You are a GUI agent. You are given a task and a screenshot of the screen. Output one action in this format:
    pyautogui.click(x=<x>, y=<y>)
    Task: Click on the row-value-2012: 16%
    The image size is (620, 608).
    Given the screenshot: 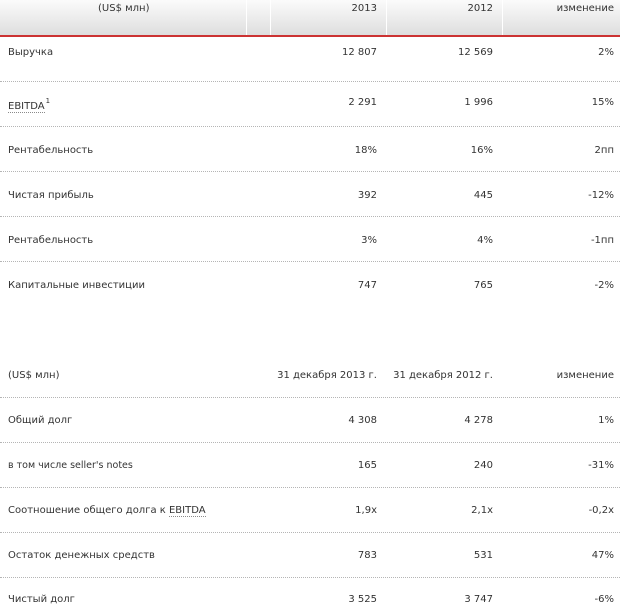 What is the action you would take?
    pyautogui.click(x=481, y=150)
    